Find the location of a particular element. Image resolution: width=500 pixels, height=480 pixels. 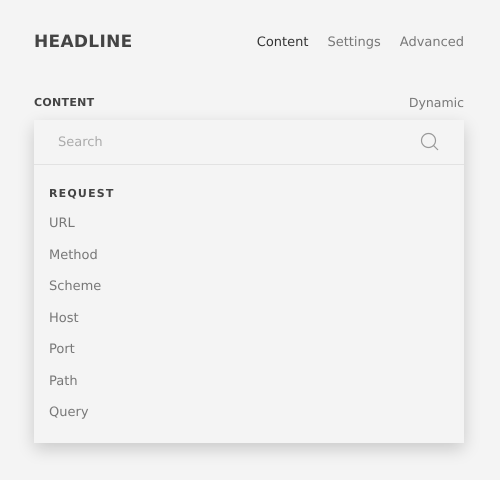

search-field: Search is located at coordinates (239, 142).